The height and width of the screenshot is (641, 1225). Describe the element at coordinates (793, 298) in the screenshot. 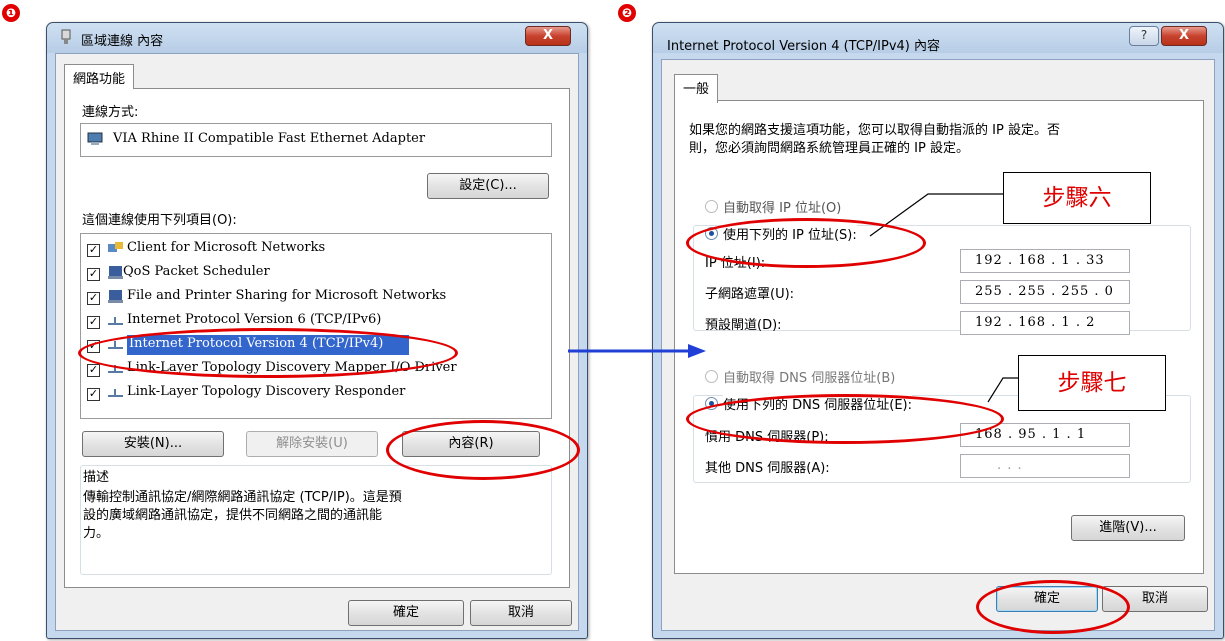

I see `annotation-overlay` at that location.